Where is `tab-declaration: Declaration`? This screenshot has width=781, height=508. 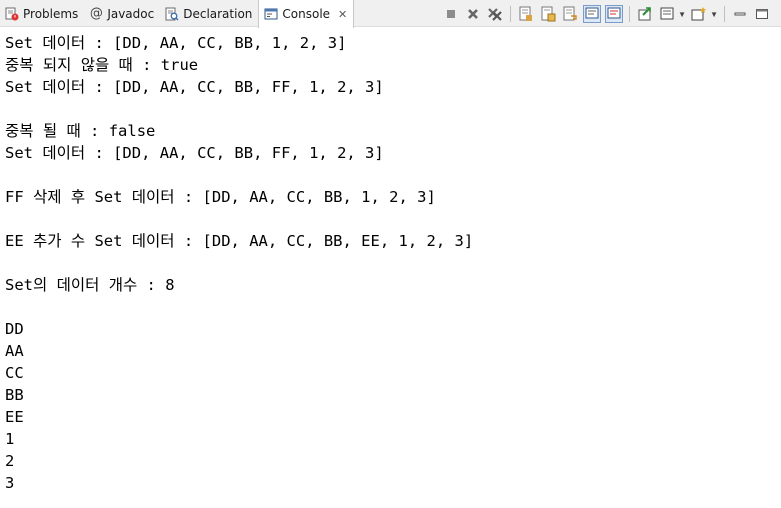 tab-declaration: Declaration is located at coordinates (209, 13).